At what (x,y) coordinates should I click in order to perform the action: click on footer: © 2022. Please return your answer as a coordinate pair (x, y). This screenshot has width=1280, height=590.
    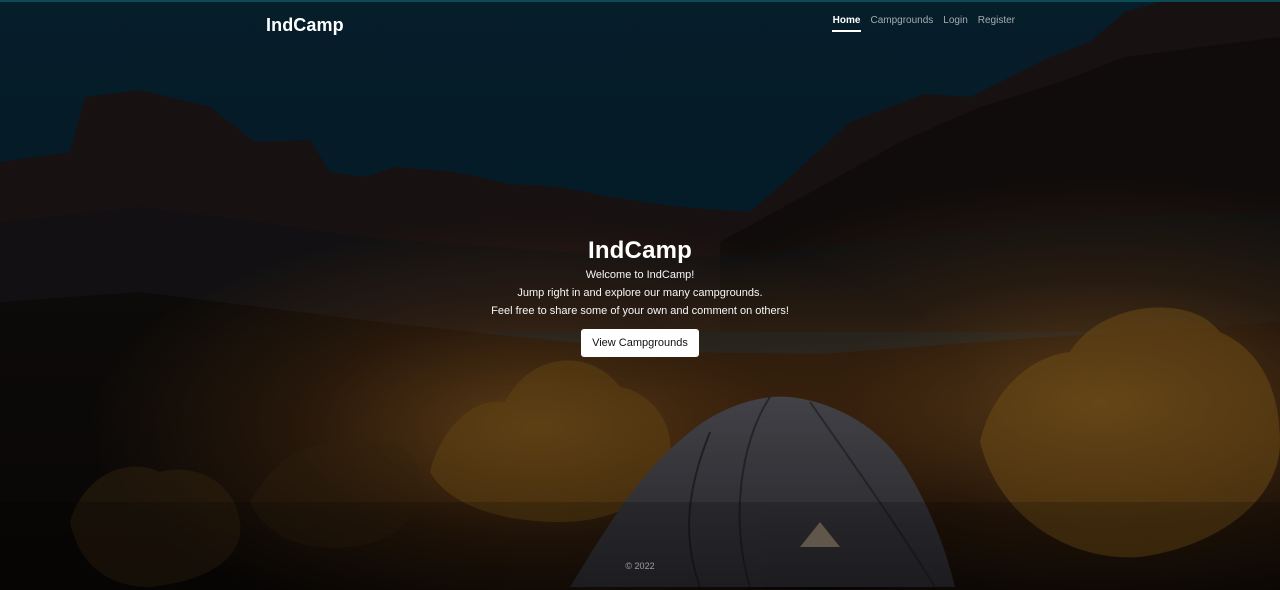
    Looking at the image, I should click on (640, 566).